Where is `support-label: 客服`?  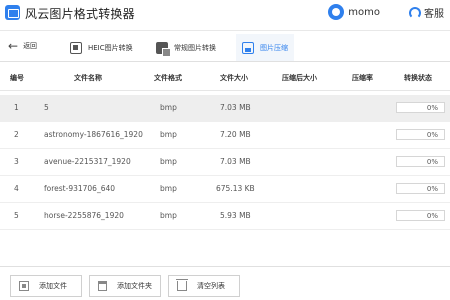
support-label: 客服 is located at coordinates (434, 12).